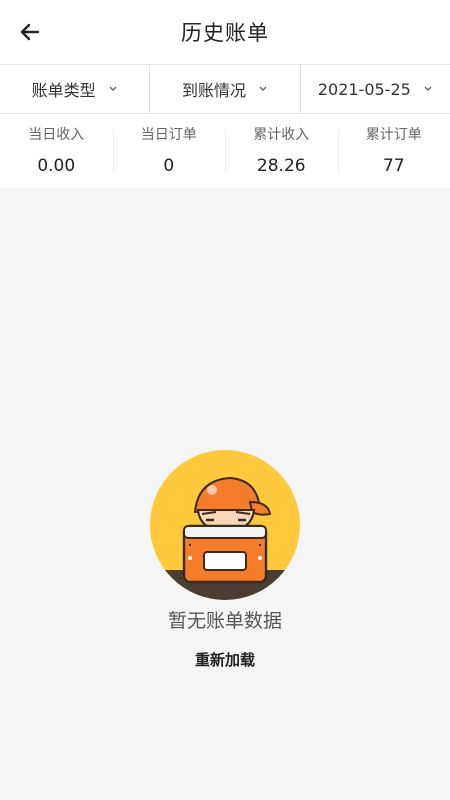  I want to click on date-filter-label: 2021-05-25, so click(364, 89).